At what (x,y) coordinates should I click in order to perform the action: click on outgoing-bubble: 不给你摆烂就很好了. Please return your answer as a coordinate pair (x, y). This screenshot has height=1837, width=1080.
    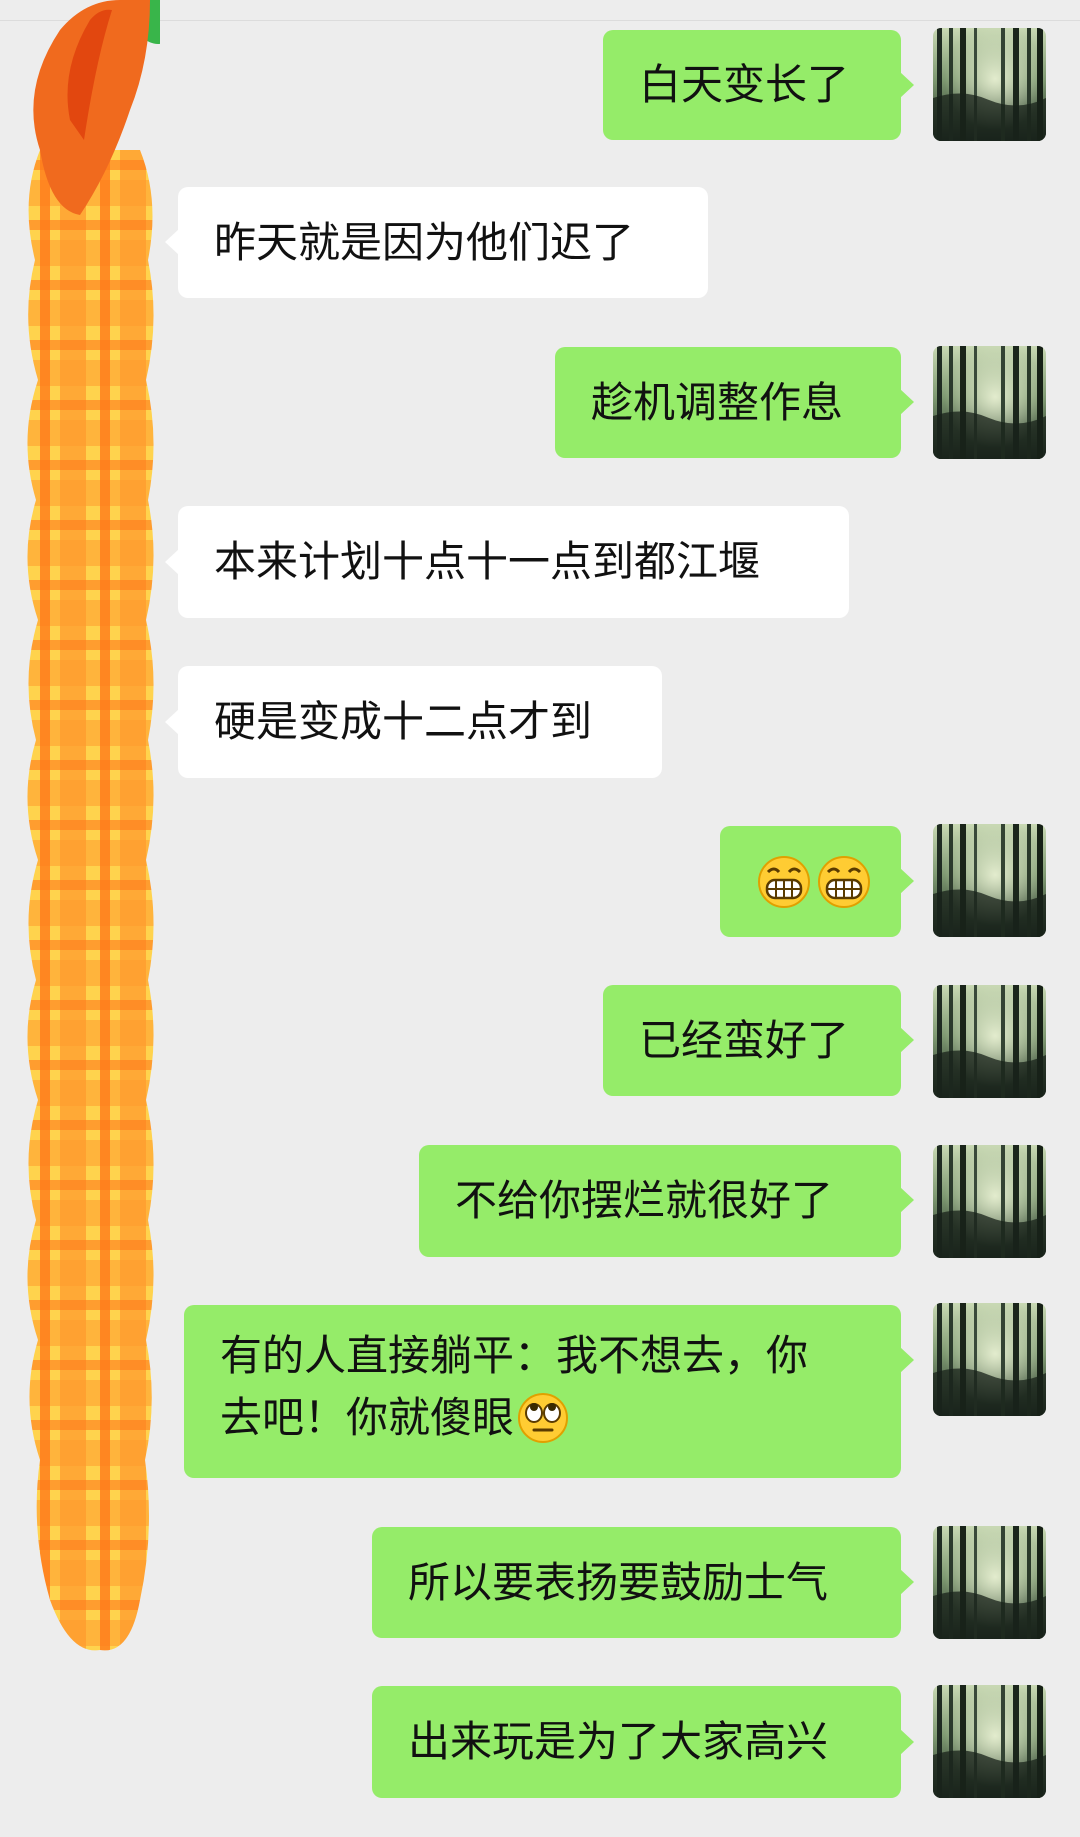
    Looking at the image, I should click on (660, 1201).